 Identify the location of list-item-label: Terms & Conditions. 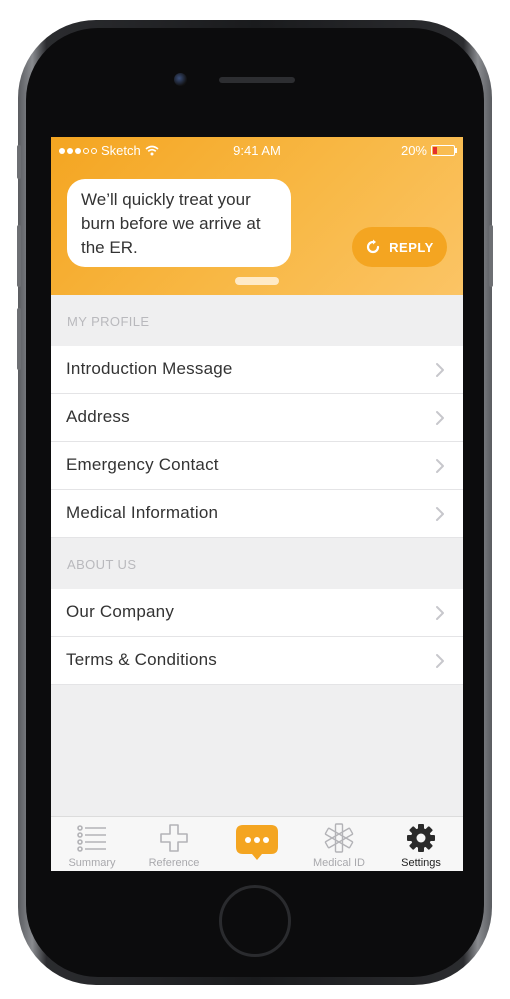
(141, 659).